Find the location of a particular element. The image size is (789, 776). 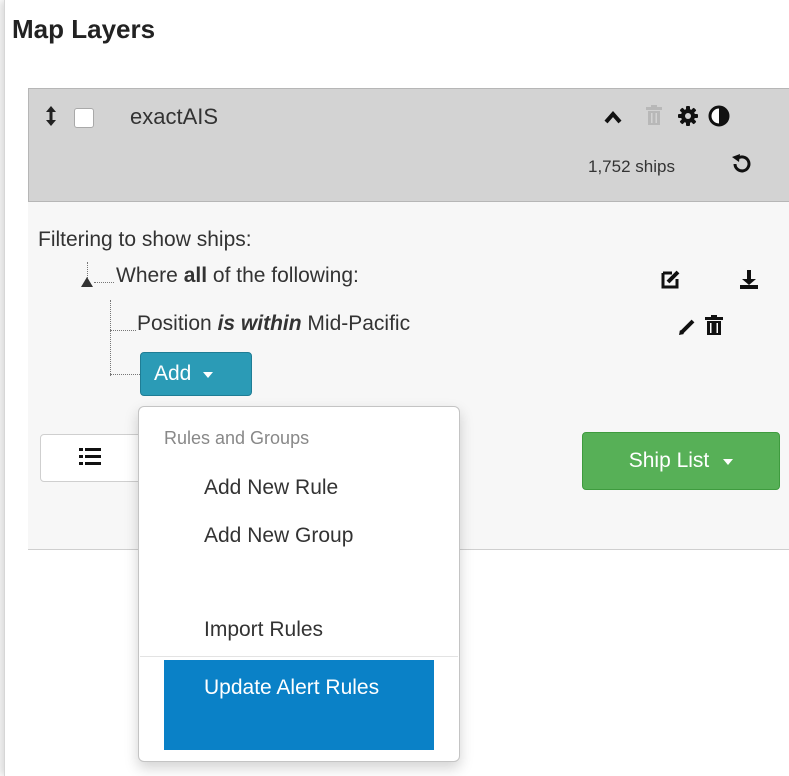

edit-group-icon is located at coordinates (671, 279).